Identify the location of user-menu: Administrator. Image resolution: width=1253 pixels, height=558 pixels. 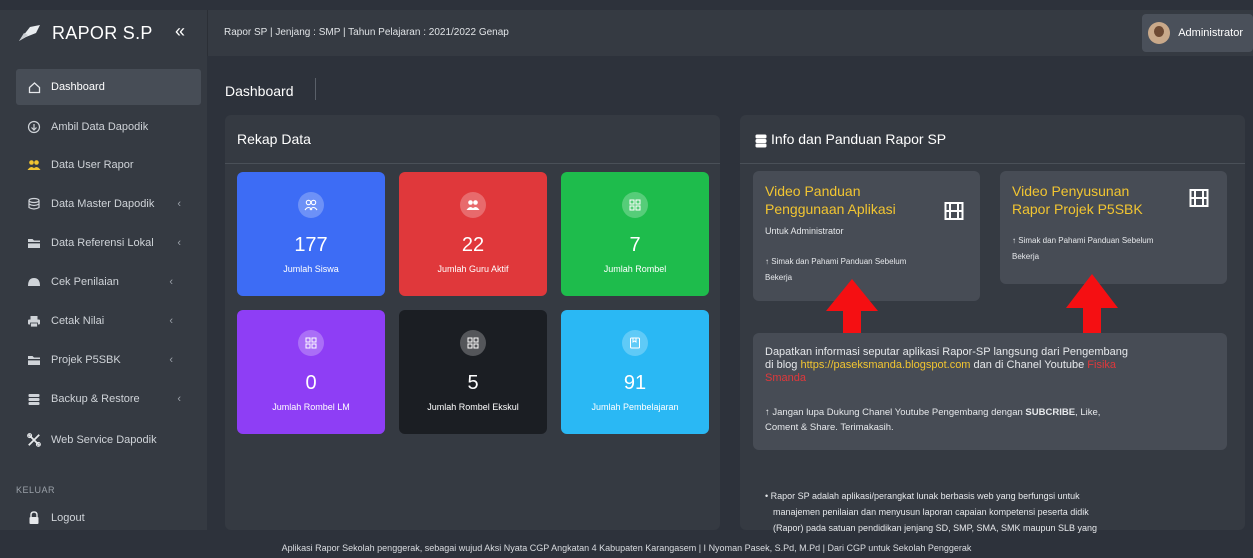
(1197, 33).